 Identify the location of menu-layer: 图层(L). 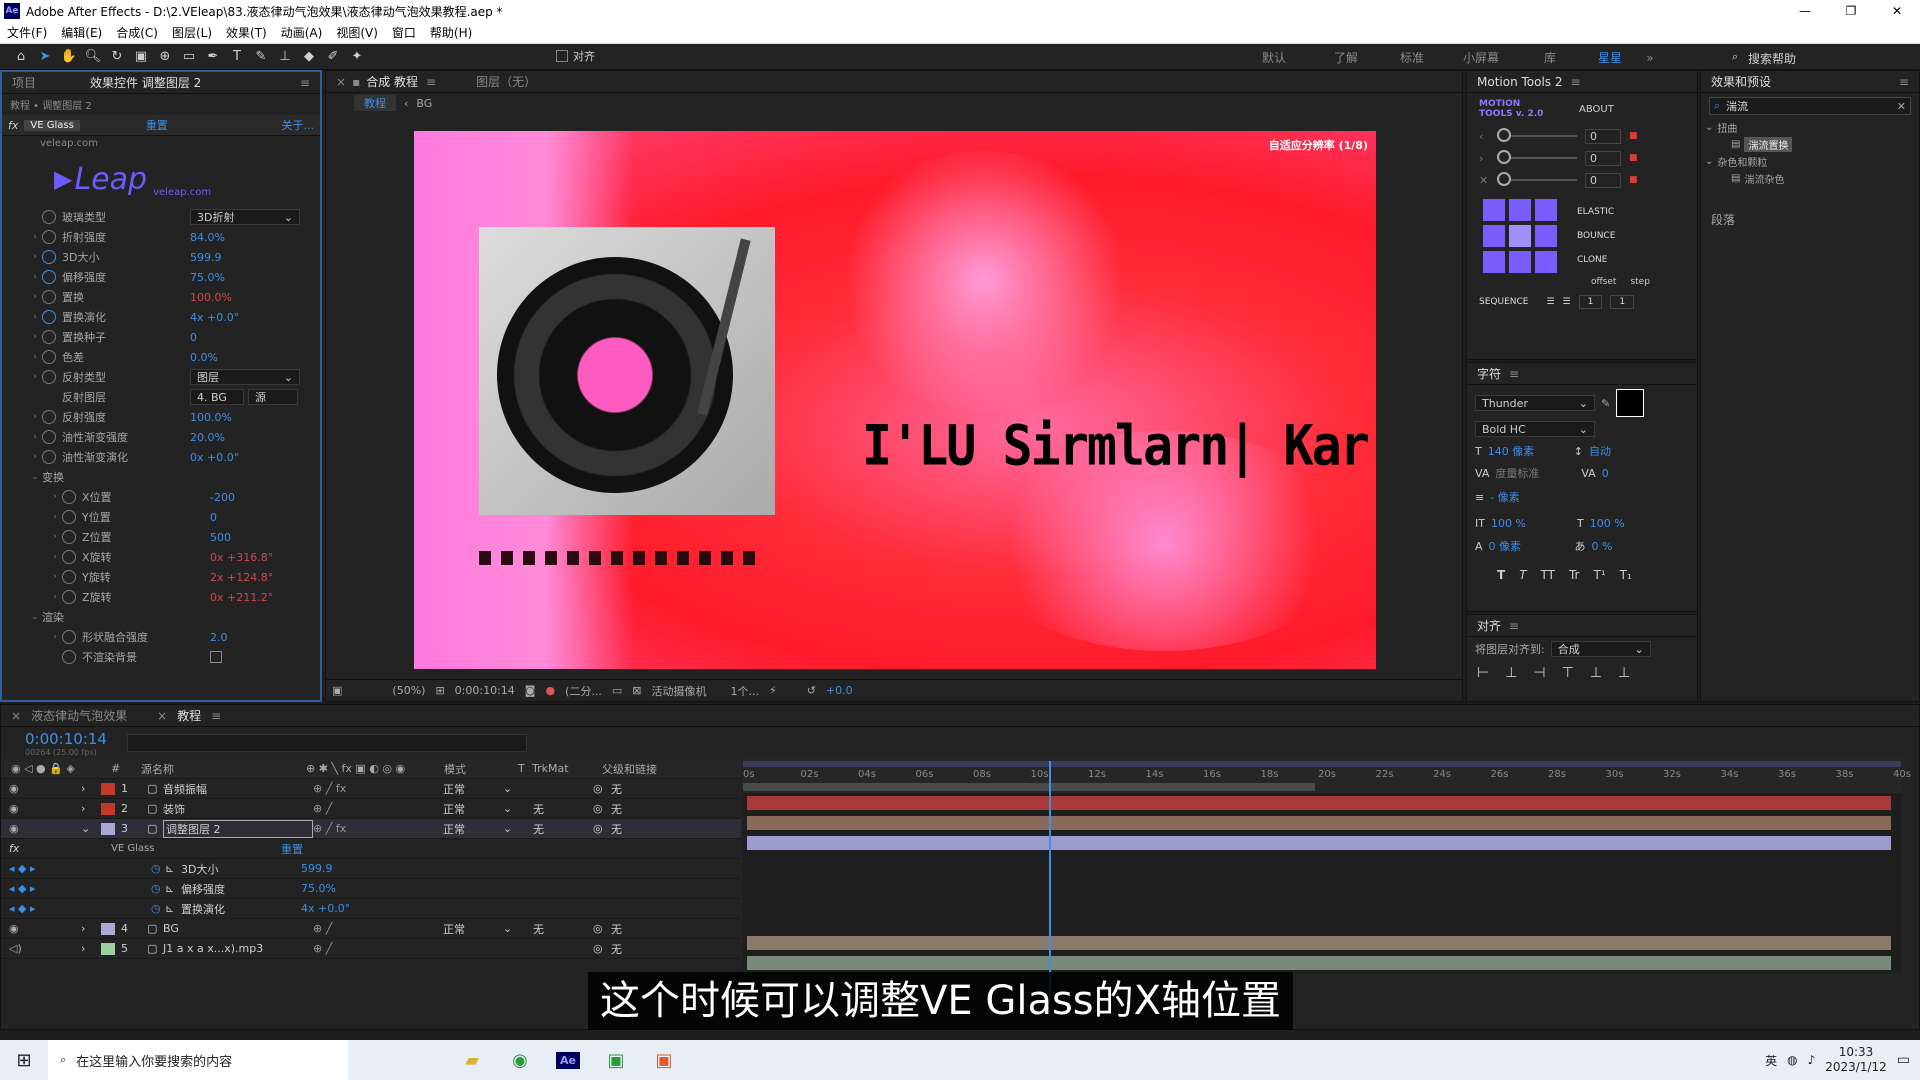
(192, 32).